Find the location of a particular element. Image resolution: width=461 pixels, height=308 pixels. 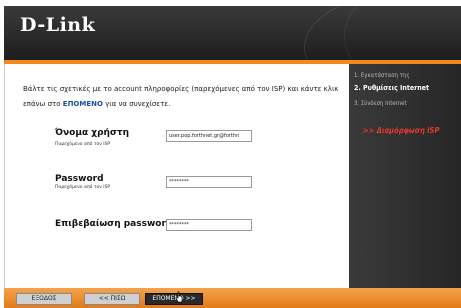

password-field: ******** is located at coordinates (209, 182).